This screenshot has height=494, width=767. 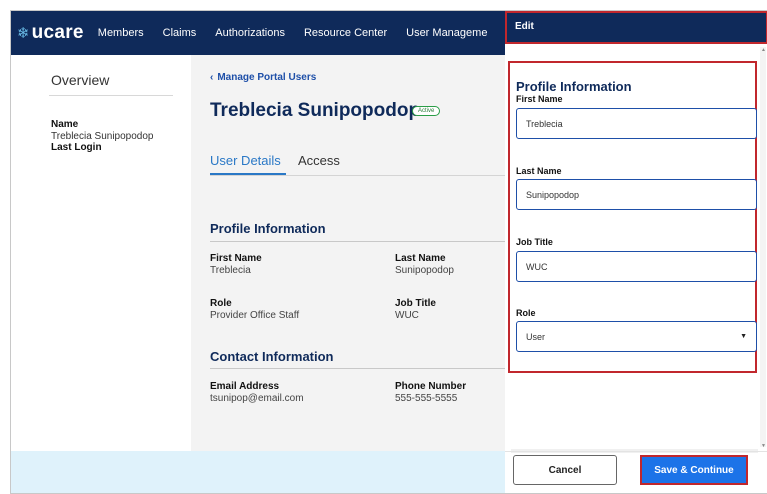 What do you see at coordinates (315, 110) in the screenshot?
I see `page-title: Treblecia Sunipopodop` at bounding box center [315, 110].